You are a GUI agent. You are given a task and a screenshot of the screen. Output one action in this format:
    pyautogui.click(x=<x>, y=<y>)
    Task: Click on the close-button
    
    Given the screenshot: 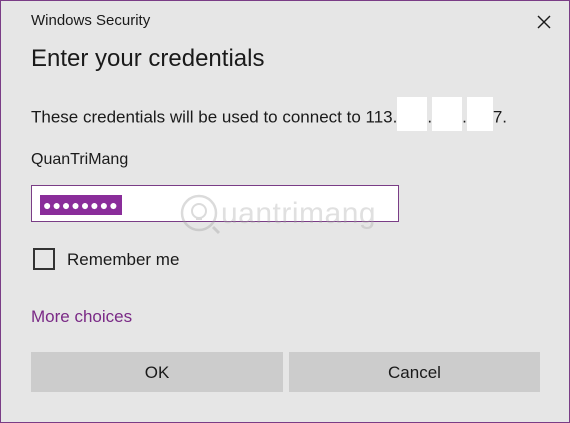 What is the action you would take?
    pyautogui.click(x=544, y=22)
    